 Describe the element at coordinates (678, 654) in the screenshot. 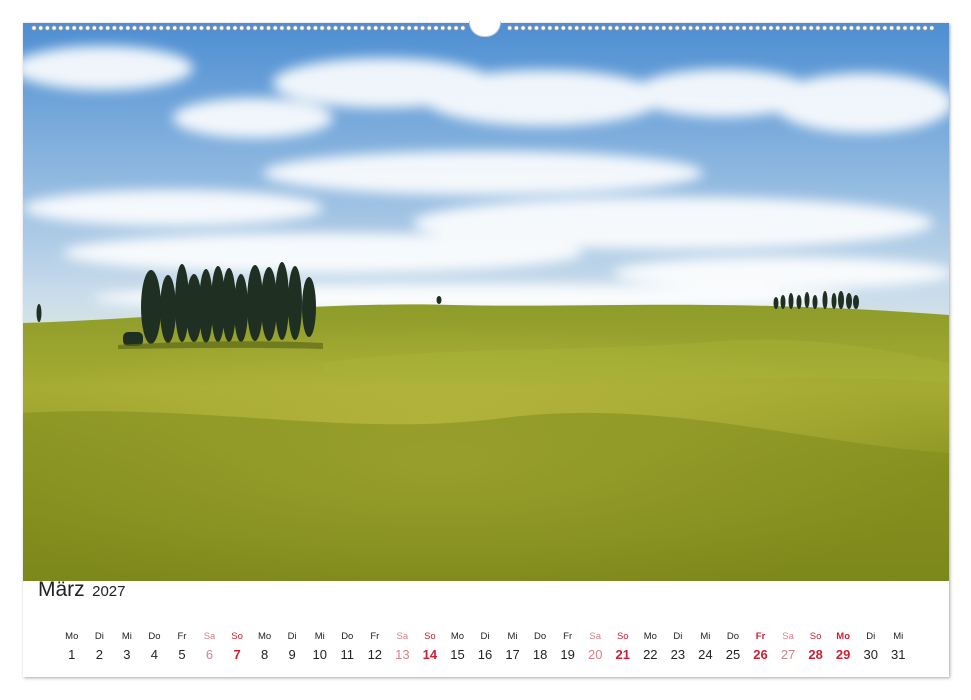

I see `day-number: 23` at that location.